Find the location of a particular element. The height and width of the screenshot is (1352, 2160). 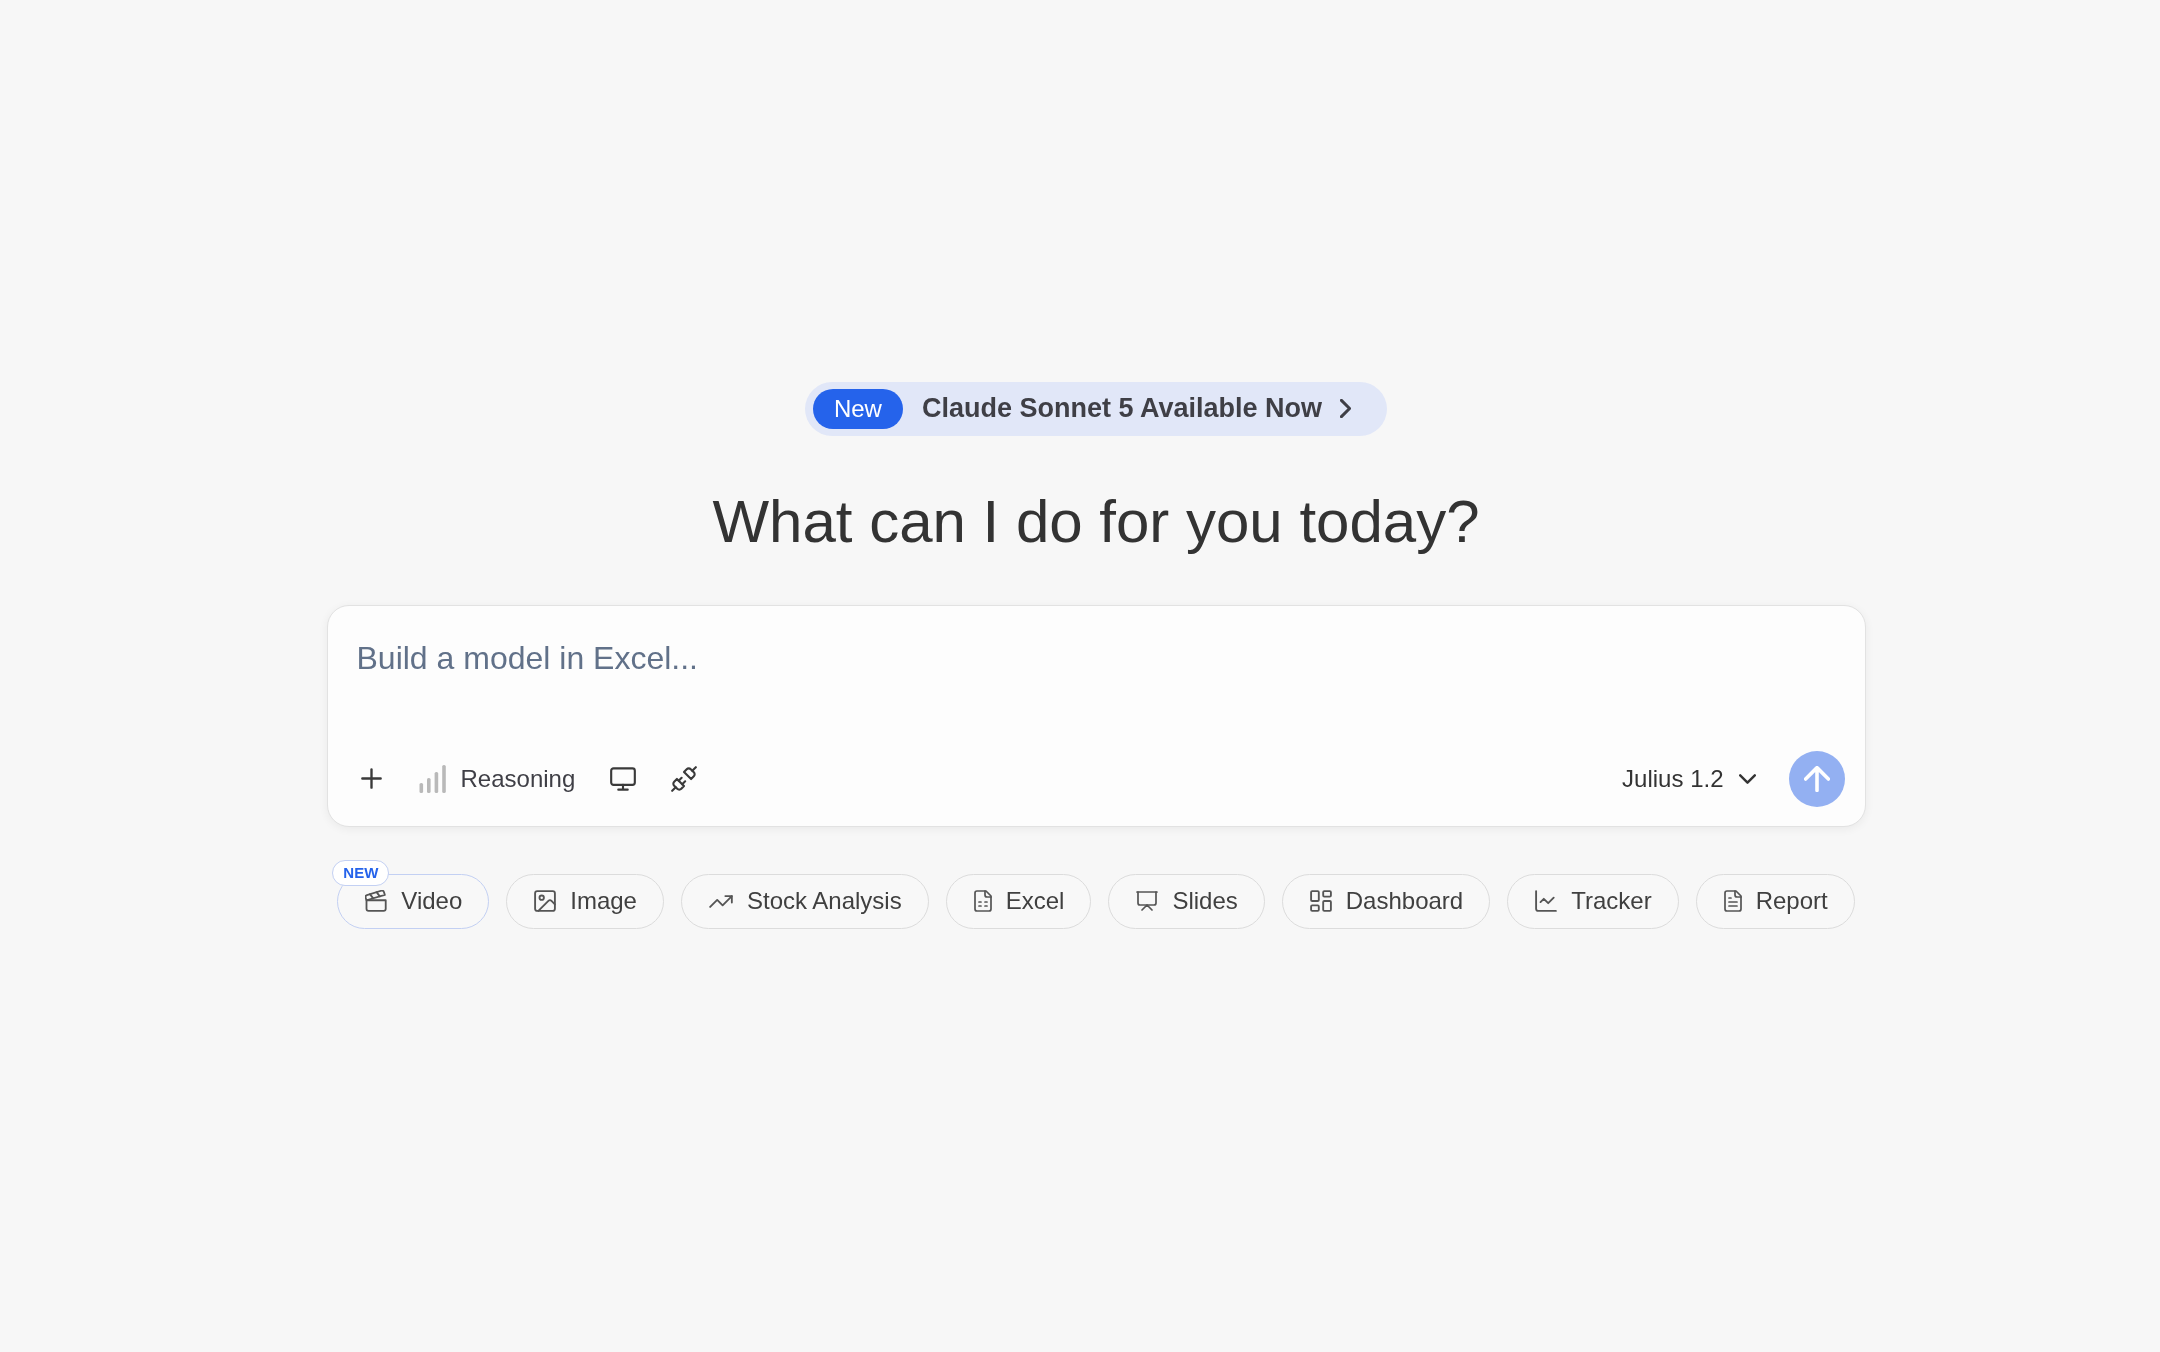

page-heading: What can I do for you today? is located at coordinates (1096, 521).